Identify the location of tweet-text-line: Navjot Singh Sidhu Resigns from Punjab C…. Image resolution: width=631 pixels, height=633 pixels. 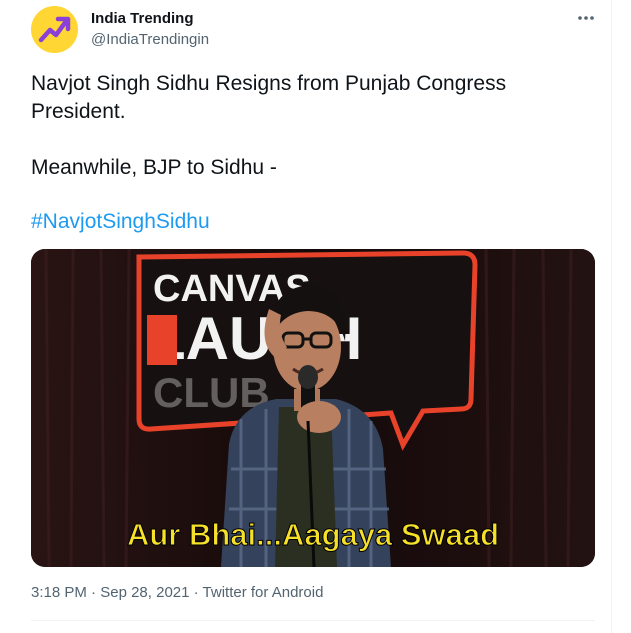
(269, 83).